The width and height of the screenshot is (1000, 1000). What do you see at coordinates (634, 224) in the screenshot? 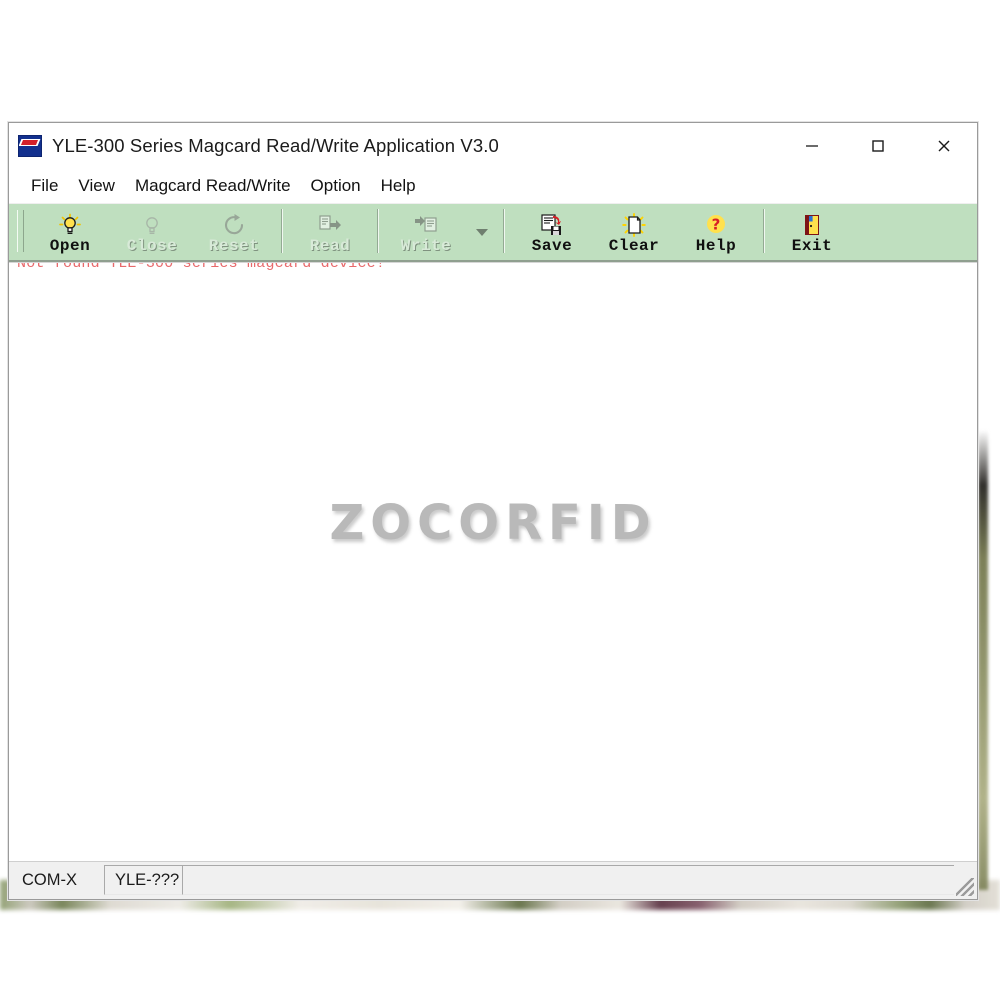
I see `blank-page-icon` at bounding box center [634, 224].